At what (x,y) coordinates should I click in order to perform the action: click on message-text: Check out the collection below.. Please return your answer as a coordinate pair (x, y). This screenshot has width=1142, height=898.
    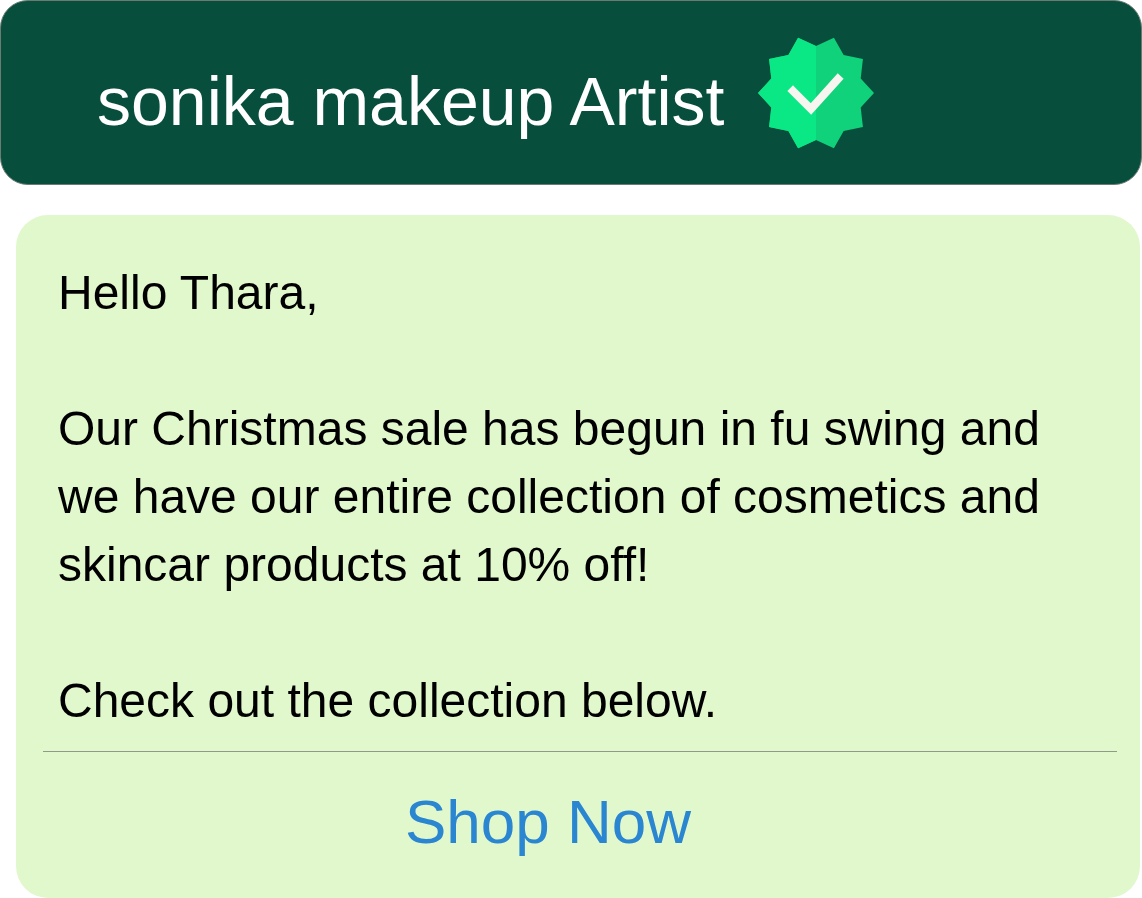
    Looking at the image, I should click on (388, 701).